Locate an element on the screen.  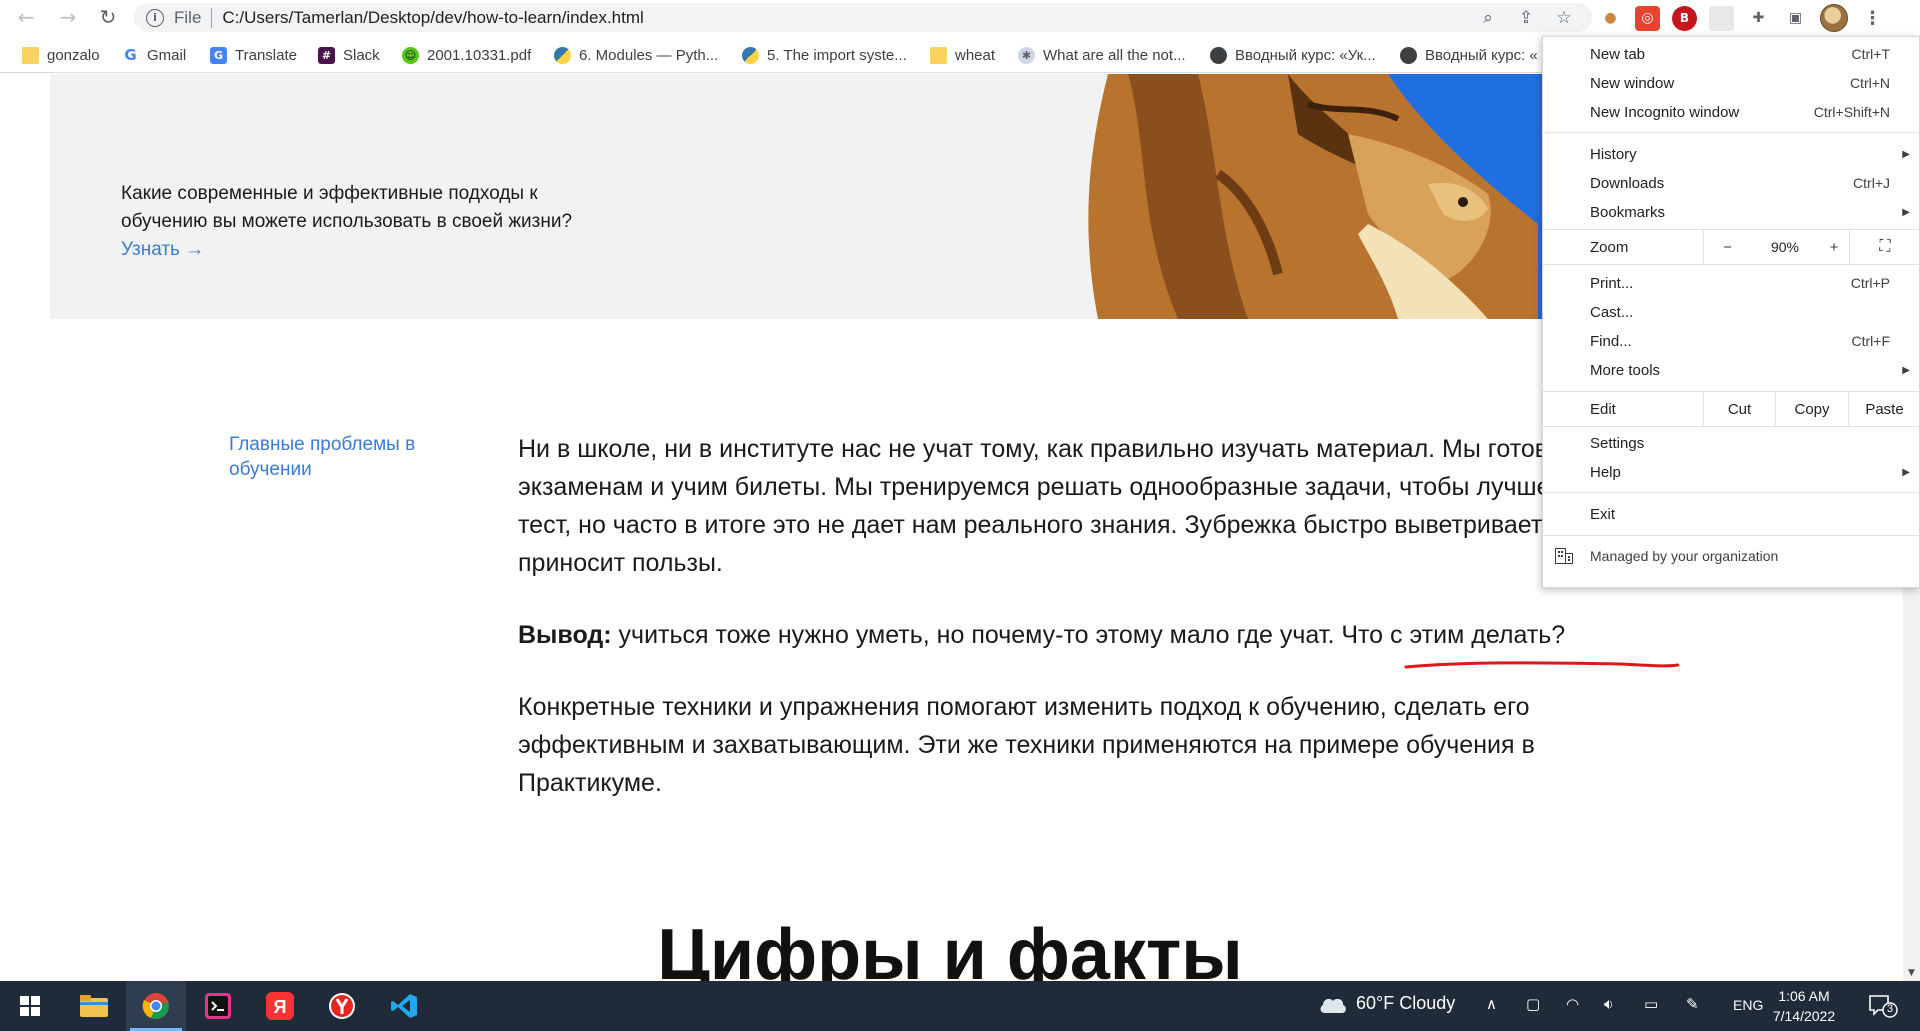
section-title: Цифры и факты is located at coordinates (950, 948).